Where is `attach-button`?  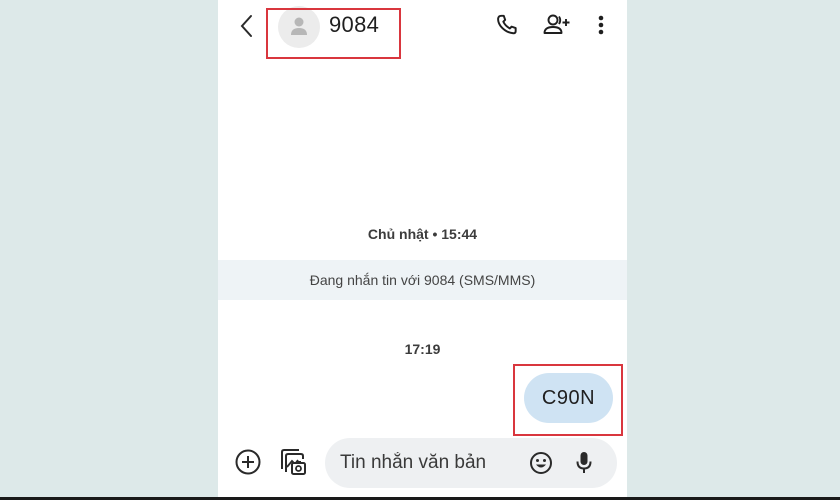 attach-button is located at coordinates (248, 462).